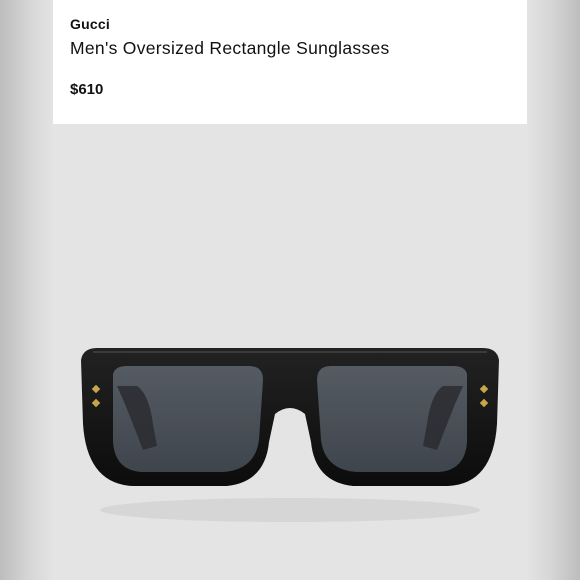  Describe the element at coordinates (90, 24) in the screenshot. I see `brand-name: Gucci` at that location.